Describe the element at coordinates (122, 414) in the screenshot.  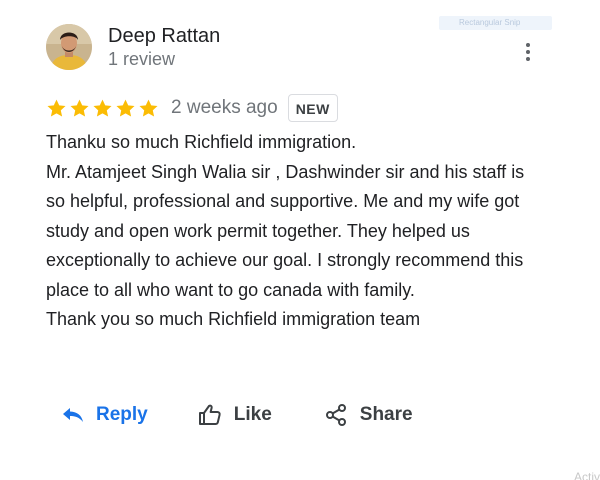
I see `reply-label: Reply` at that location.